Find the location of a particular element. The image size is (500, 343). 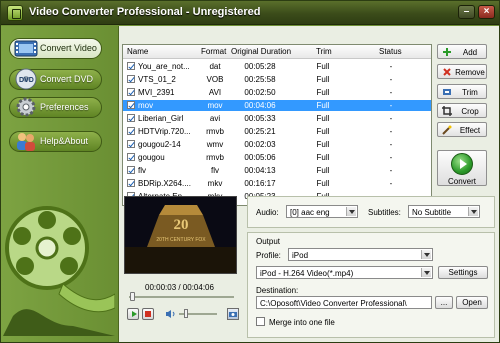

destination-field: C:\Oposoft\Video Converter Professional\ is located at coordinates (344, 302).